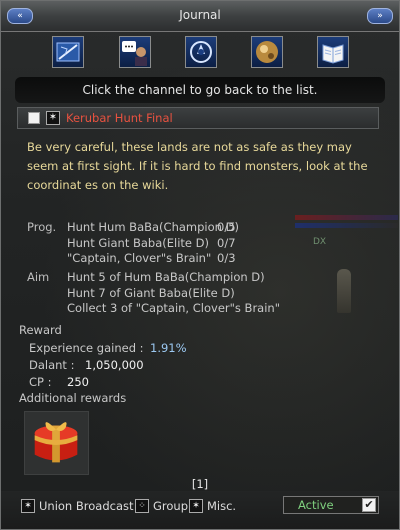 This screenshot has height=530, width=400. What do you see at coordinates (344, 291) in the screenshot?
I see `bg-character` at bounding box center [344, 291].